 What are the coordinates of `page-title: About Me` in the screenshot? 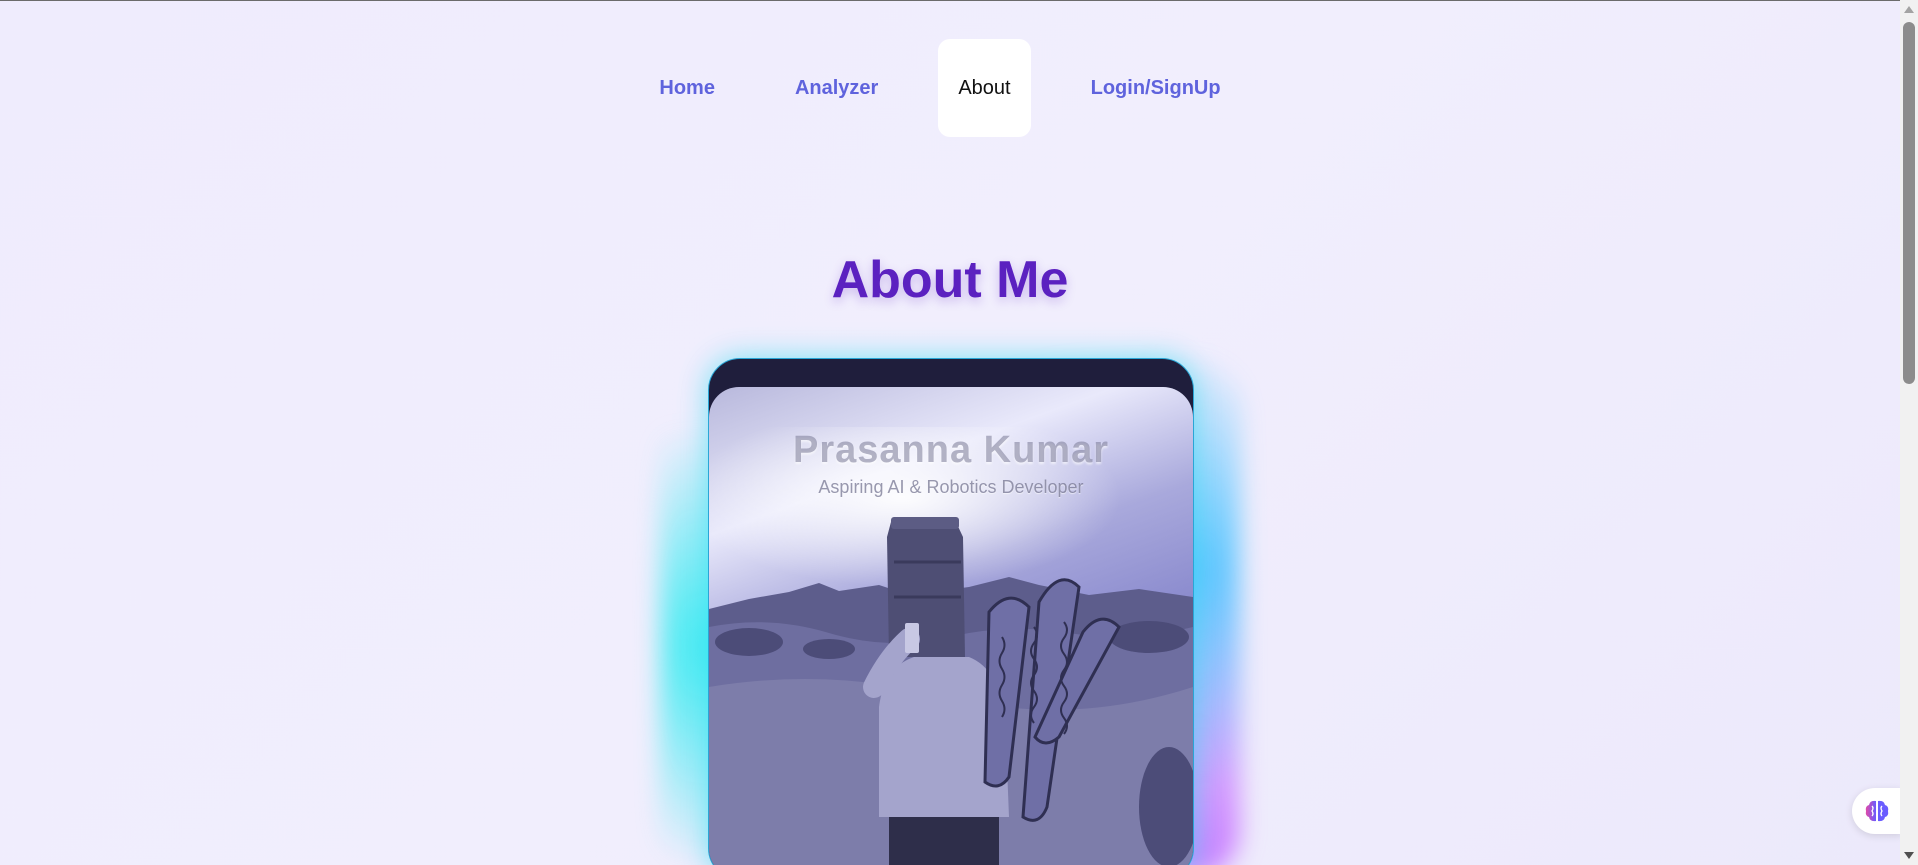 It's located at (950, 280).